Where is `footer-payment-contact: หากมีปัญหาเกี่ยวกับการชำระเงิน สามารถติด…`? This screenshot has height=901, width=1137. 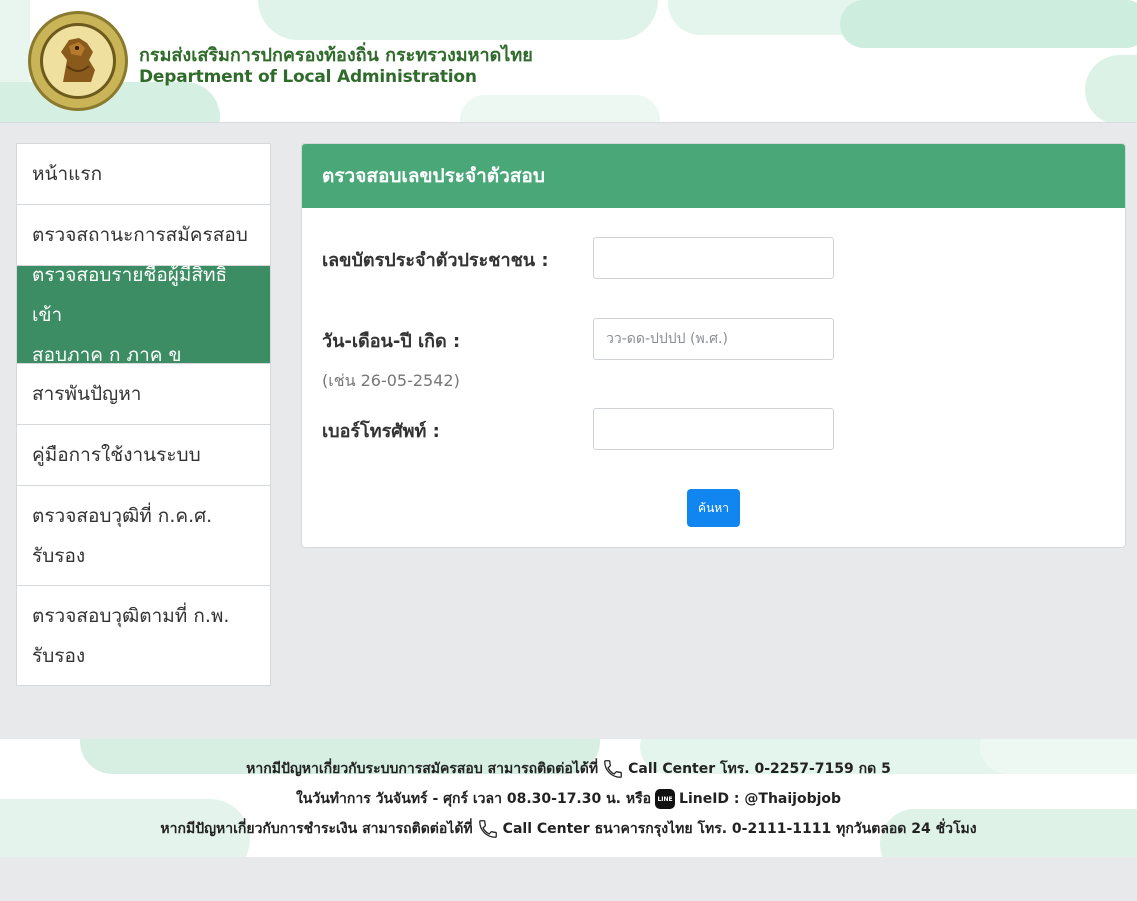
footer-payment-contact: หากมีปัญหาเกี่ยวกับการชำระเงิน สามารถติด… is located at coordinates (568, 829).